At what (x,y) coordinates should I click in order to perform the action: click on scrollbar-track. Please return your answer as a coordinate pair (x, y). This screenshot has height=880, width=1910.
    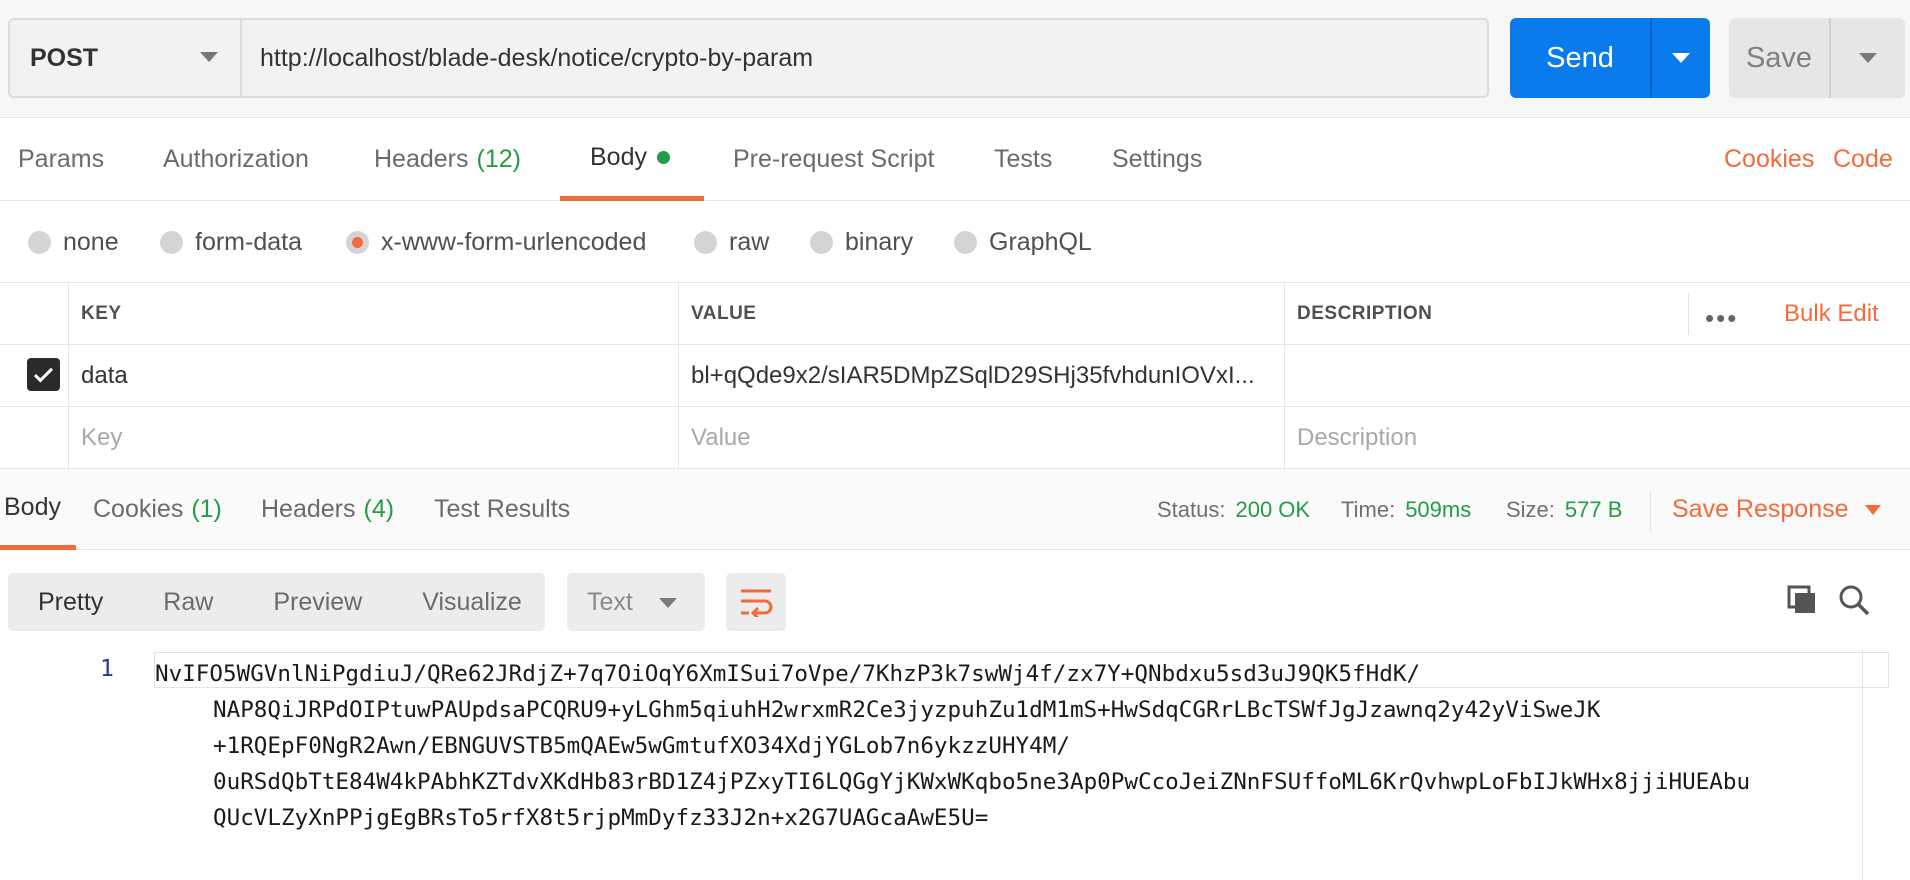
    Looking at the image, I should click on (1862, 765).